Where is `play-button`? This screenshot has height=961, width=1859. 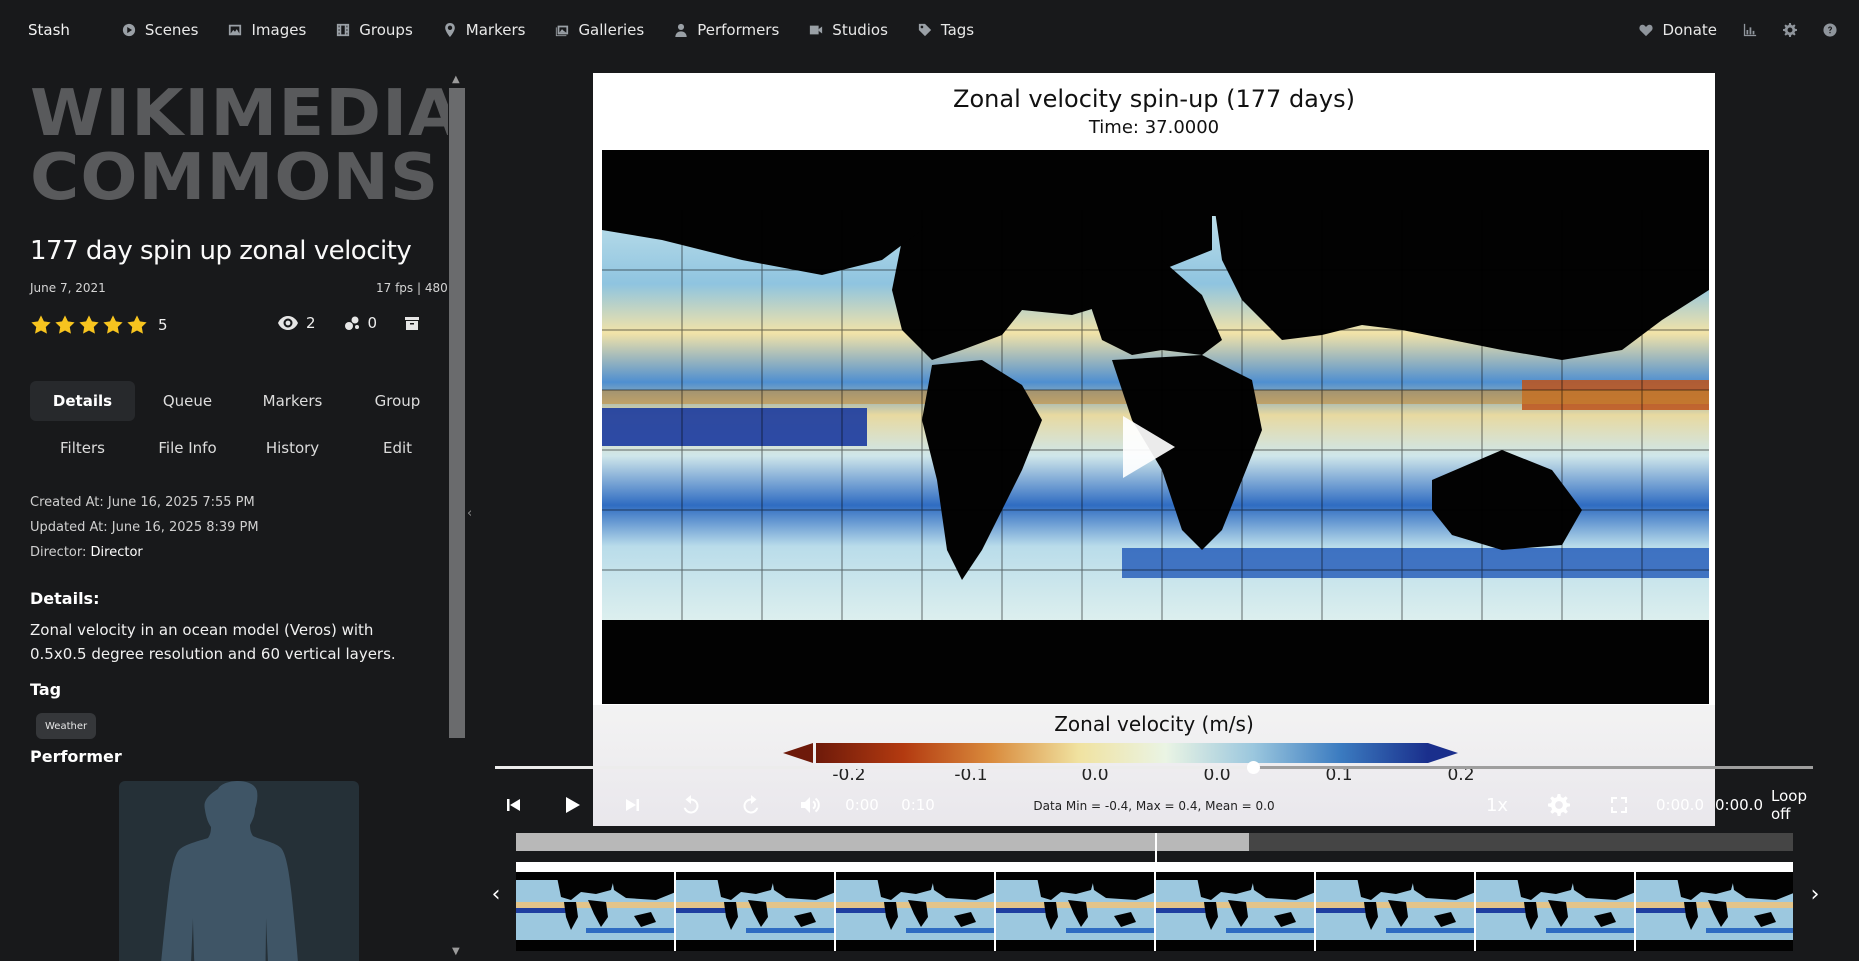
play-button is located at coordinates (573, 805).